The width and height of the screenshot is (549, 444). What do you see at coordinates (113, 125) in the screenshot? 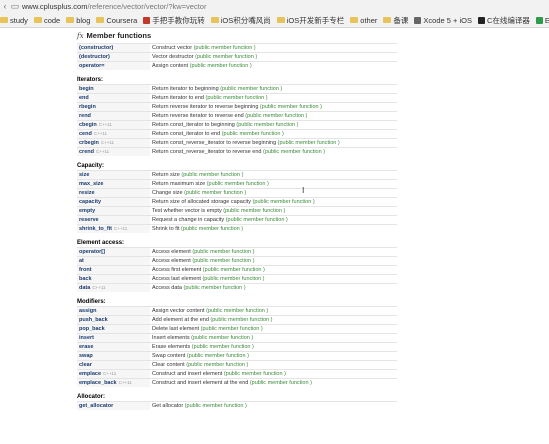
I see `member-link: cbegin C++11` at bounding box center [113, 125].